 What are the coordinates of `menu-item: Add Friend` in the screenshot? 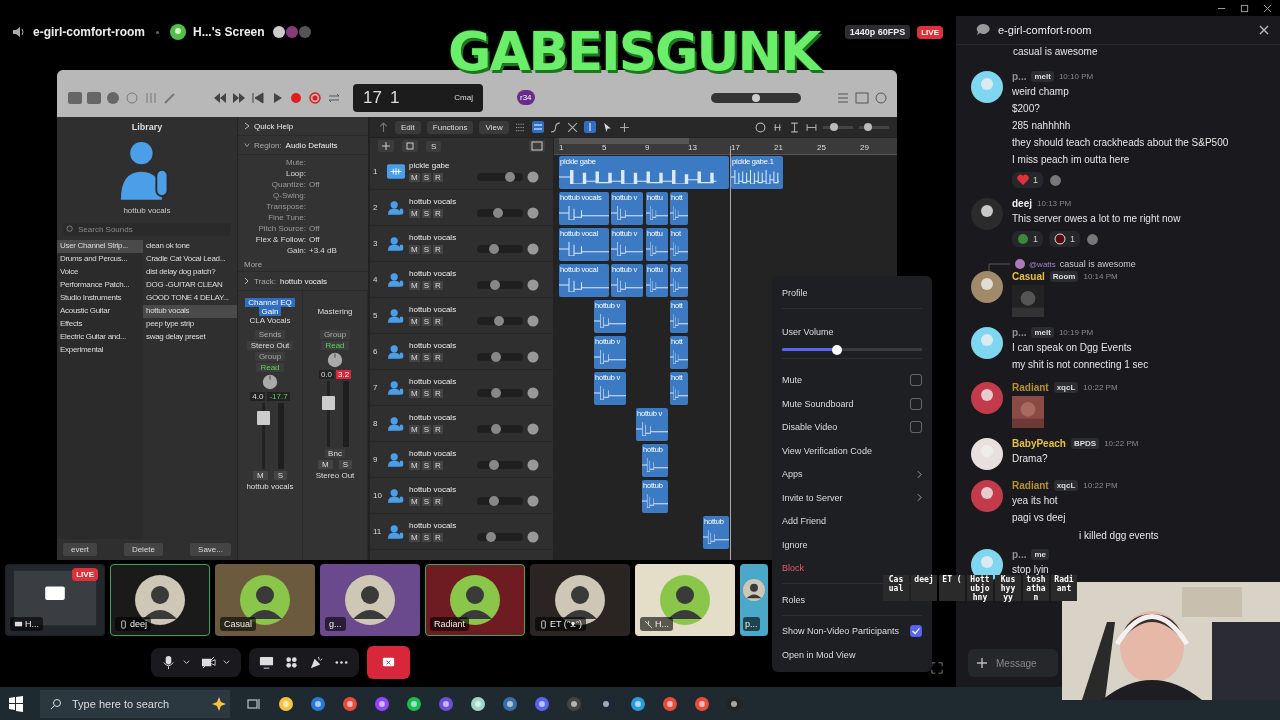 It's located at (804, 521).